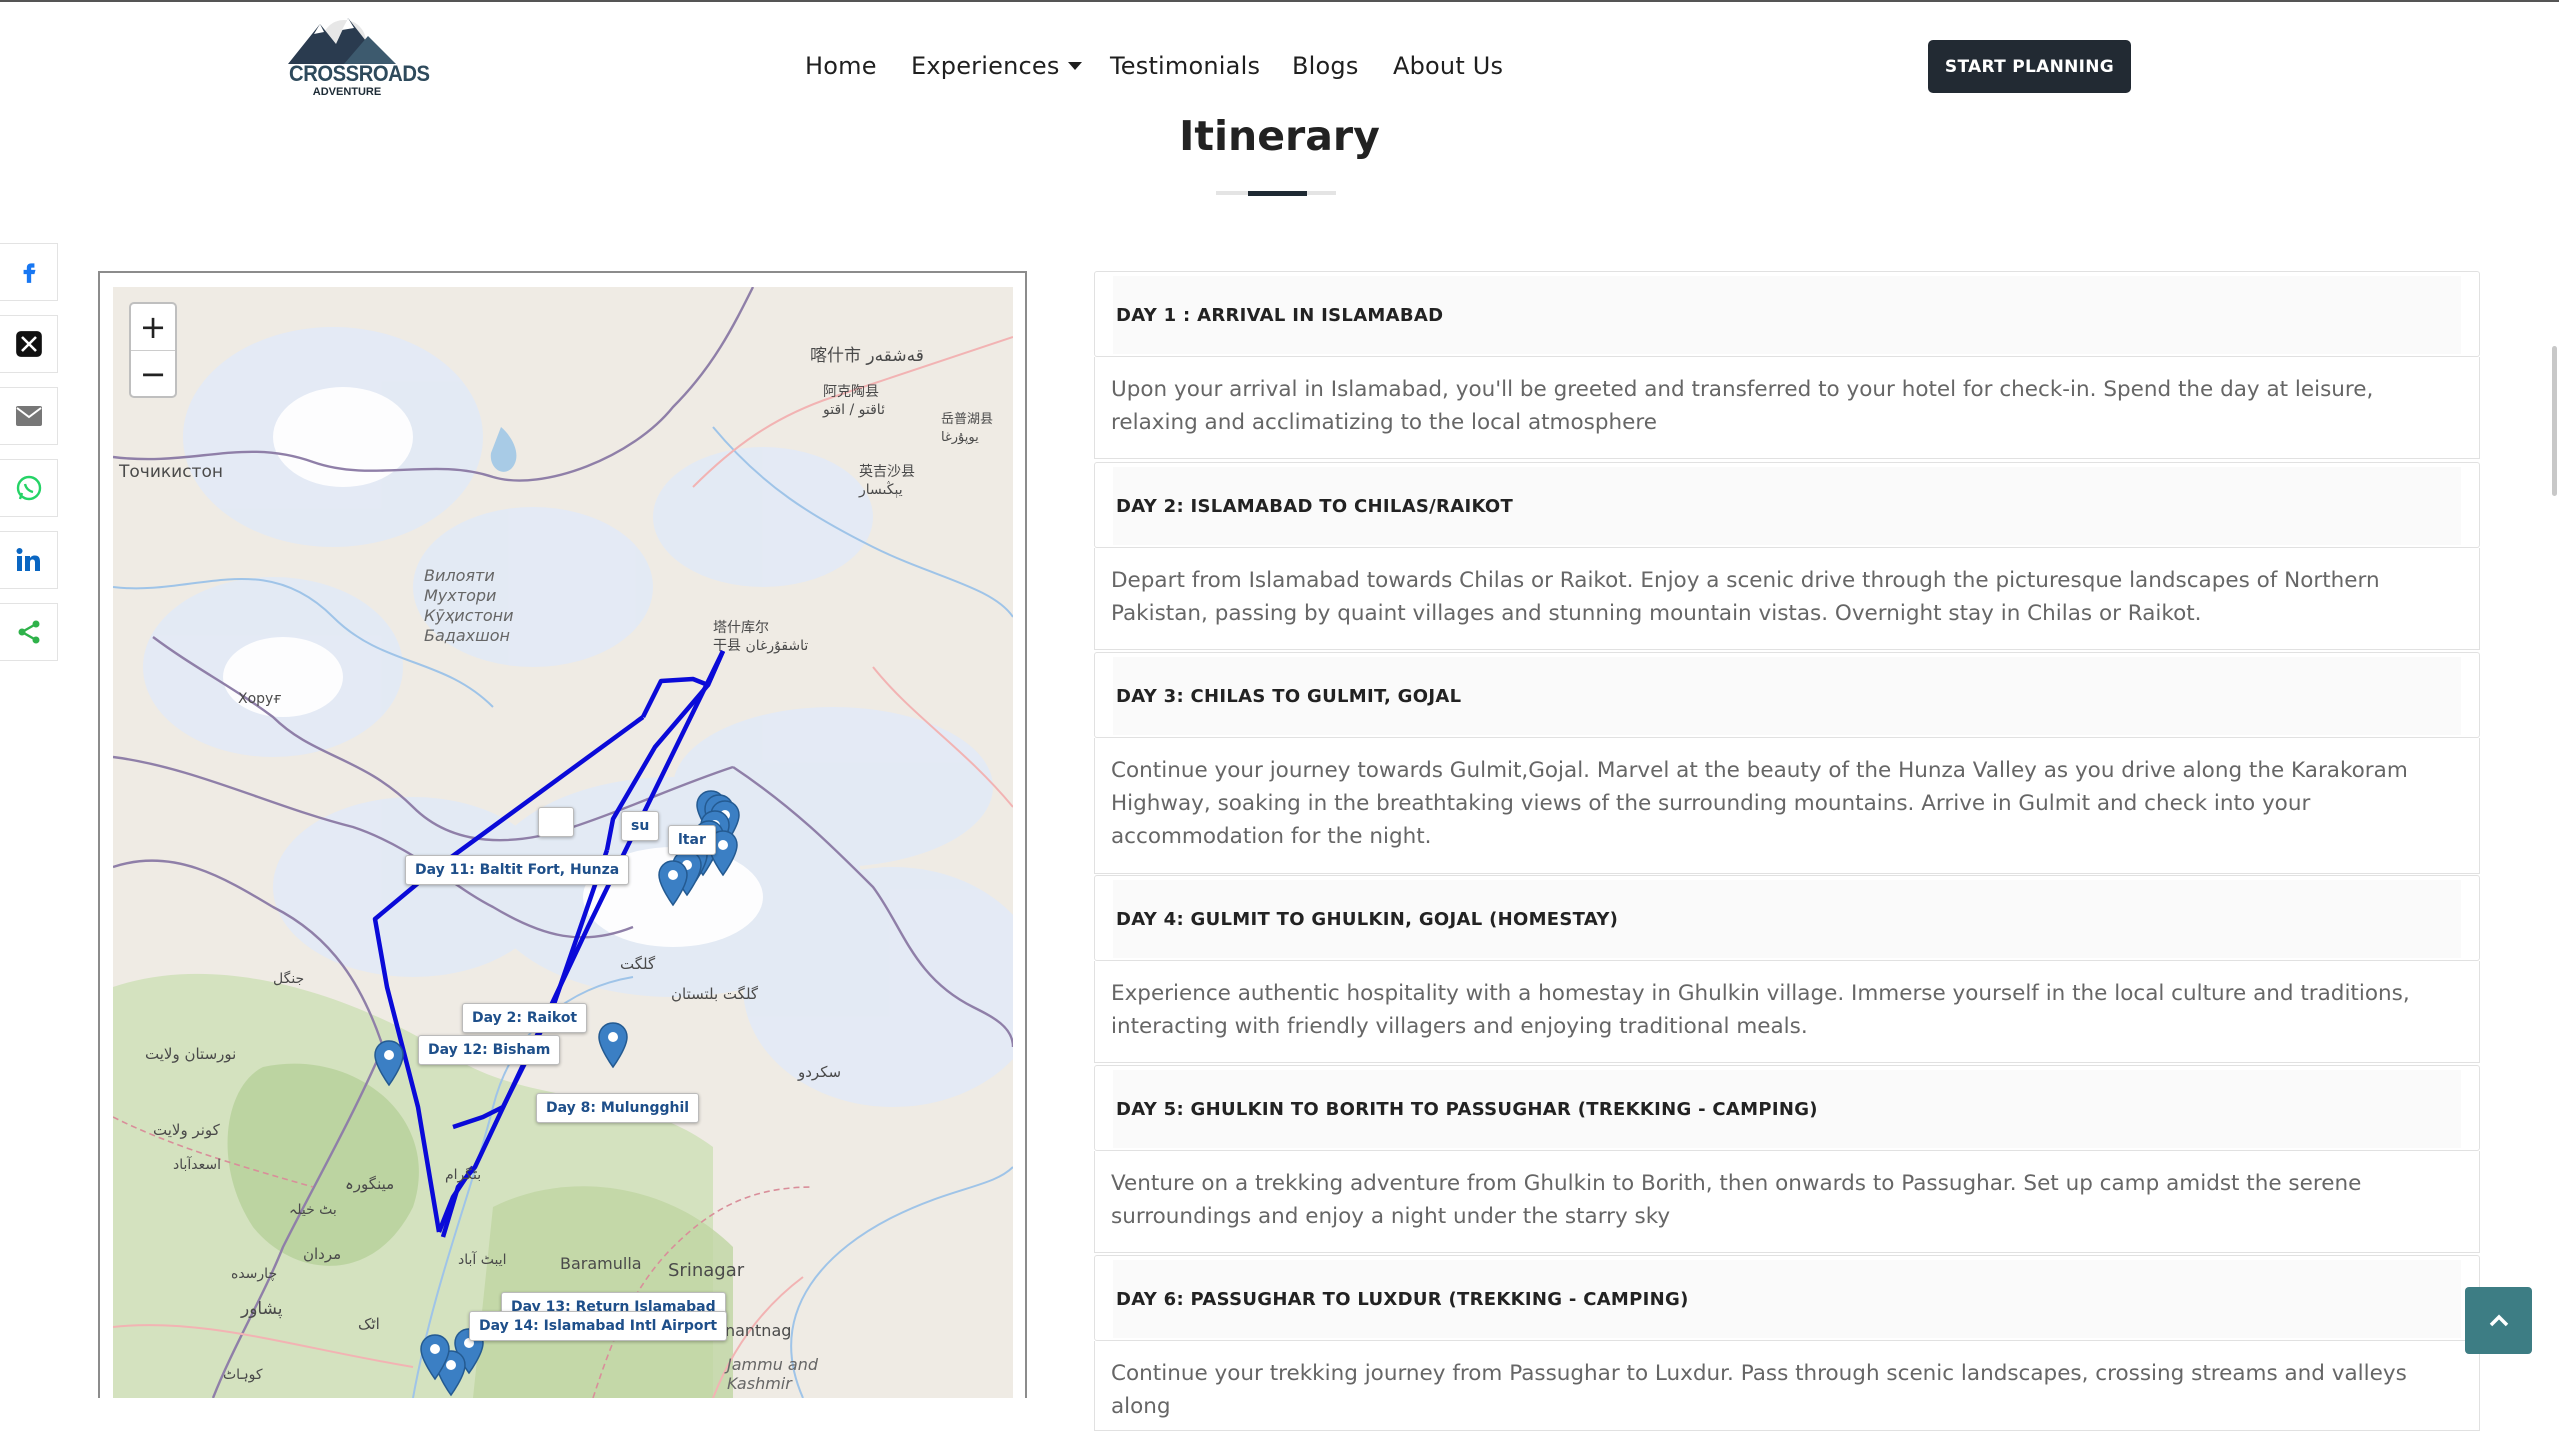  I want to click on nav-experiences-label: Experiences, so click(985, 66).